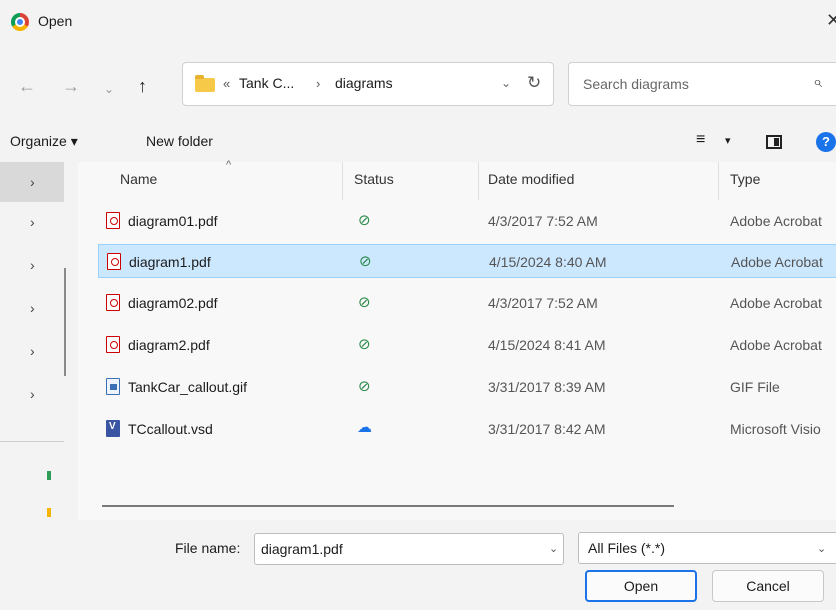 The image size is (836, 610). Describe the element at coordinates (374, 179) in the screenshot. I see `column-header-status: Status` at that location.